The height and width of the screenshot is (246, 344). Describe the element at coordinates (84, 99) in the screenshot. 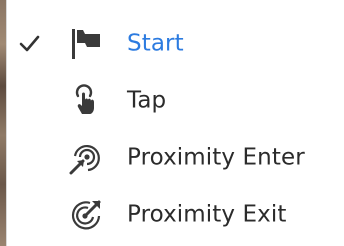

I see `tap-gesture-icon` at that location.